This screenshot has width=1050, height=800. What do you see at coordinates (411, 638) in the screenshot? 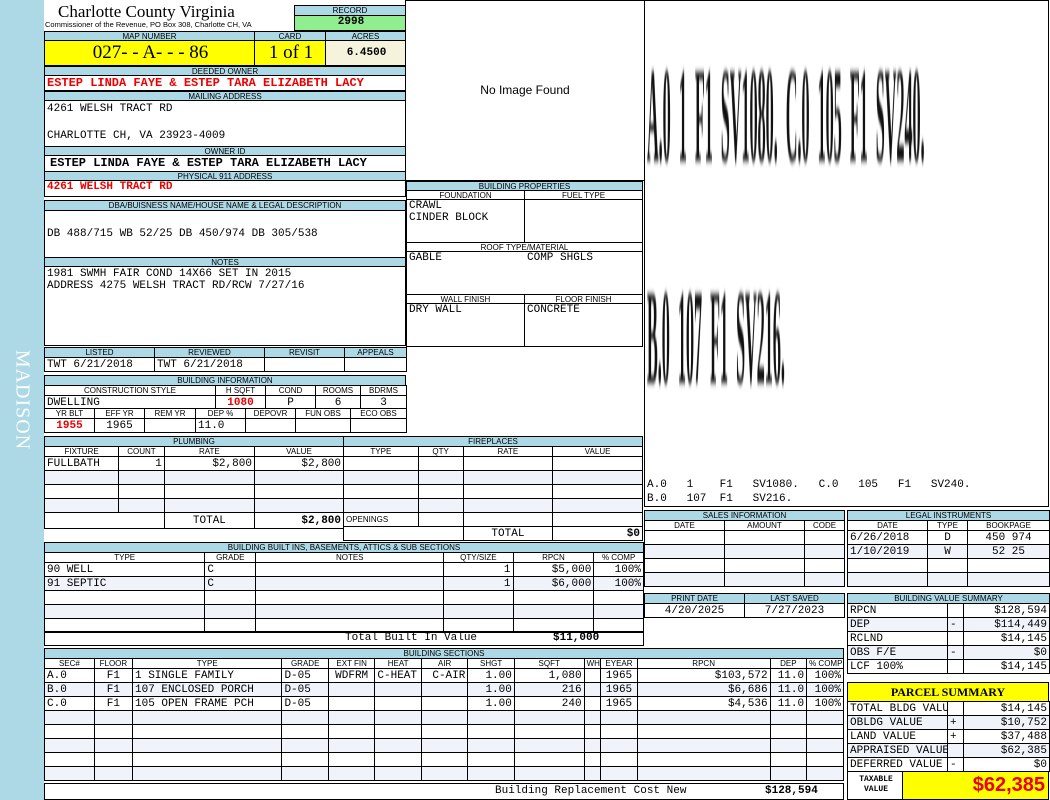
I see `builtins-total-label: Total Built In Value` at bounding box center [411, 638].